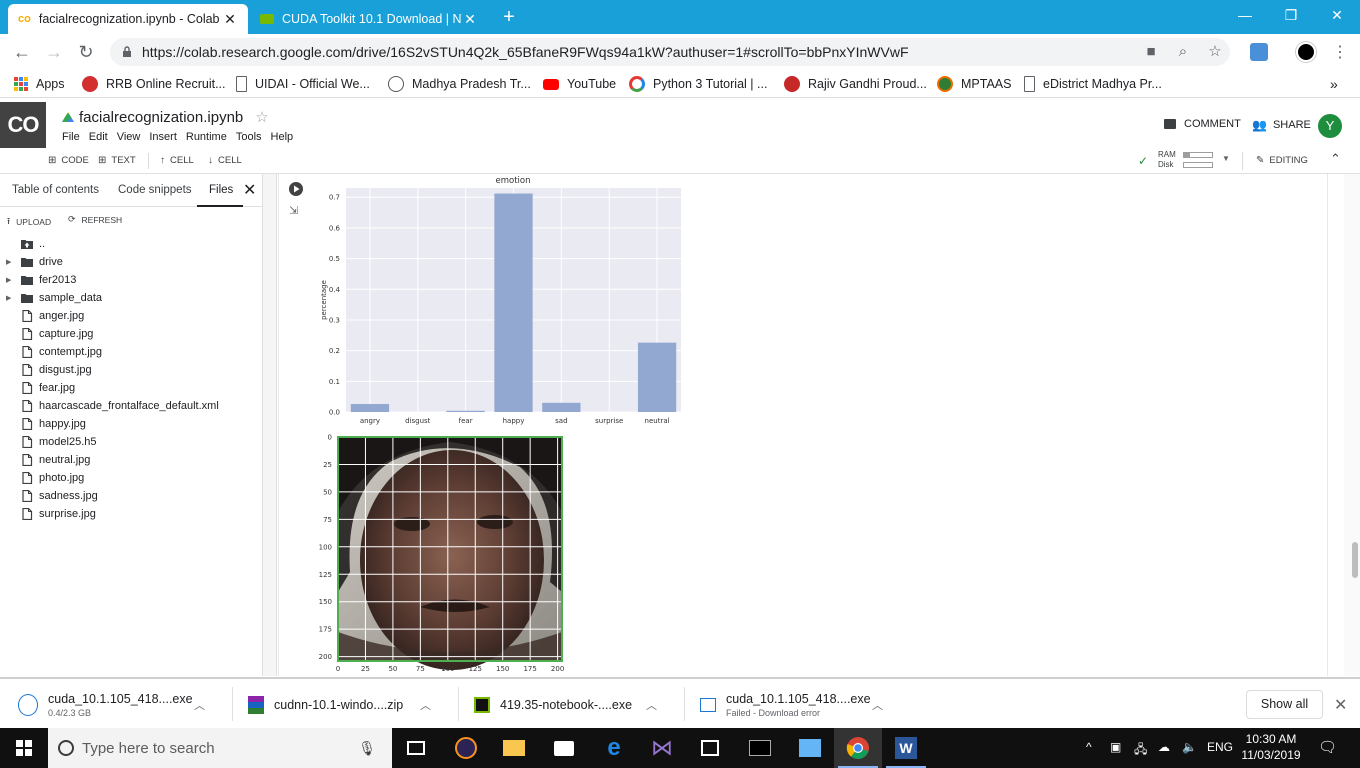  What do you see at coordinates (129, 137) in the screenshot?
I see `menu-view: View` at bounding box center [129, 137].